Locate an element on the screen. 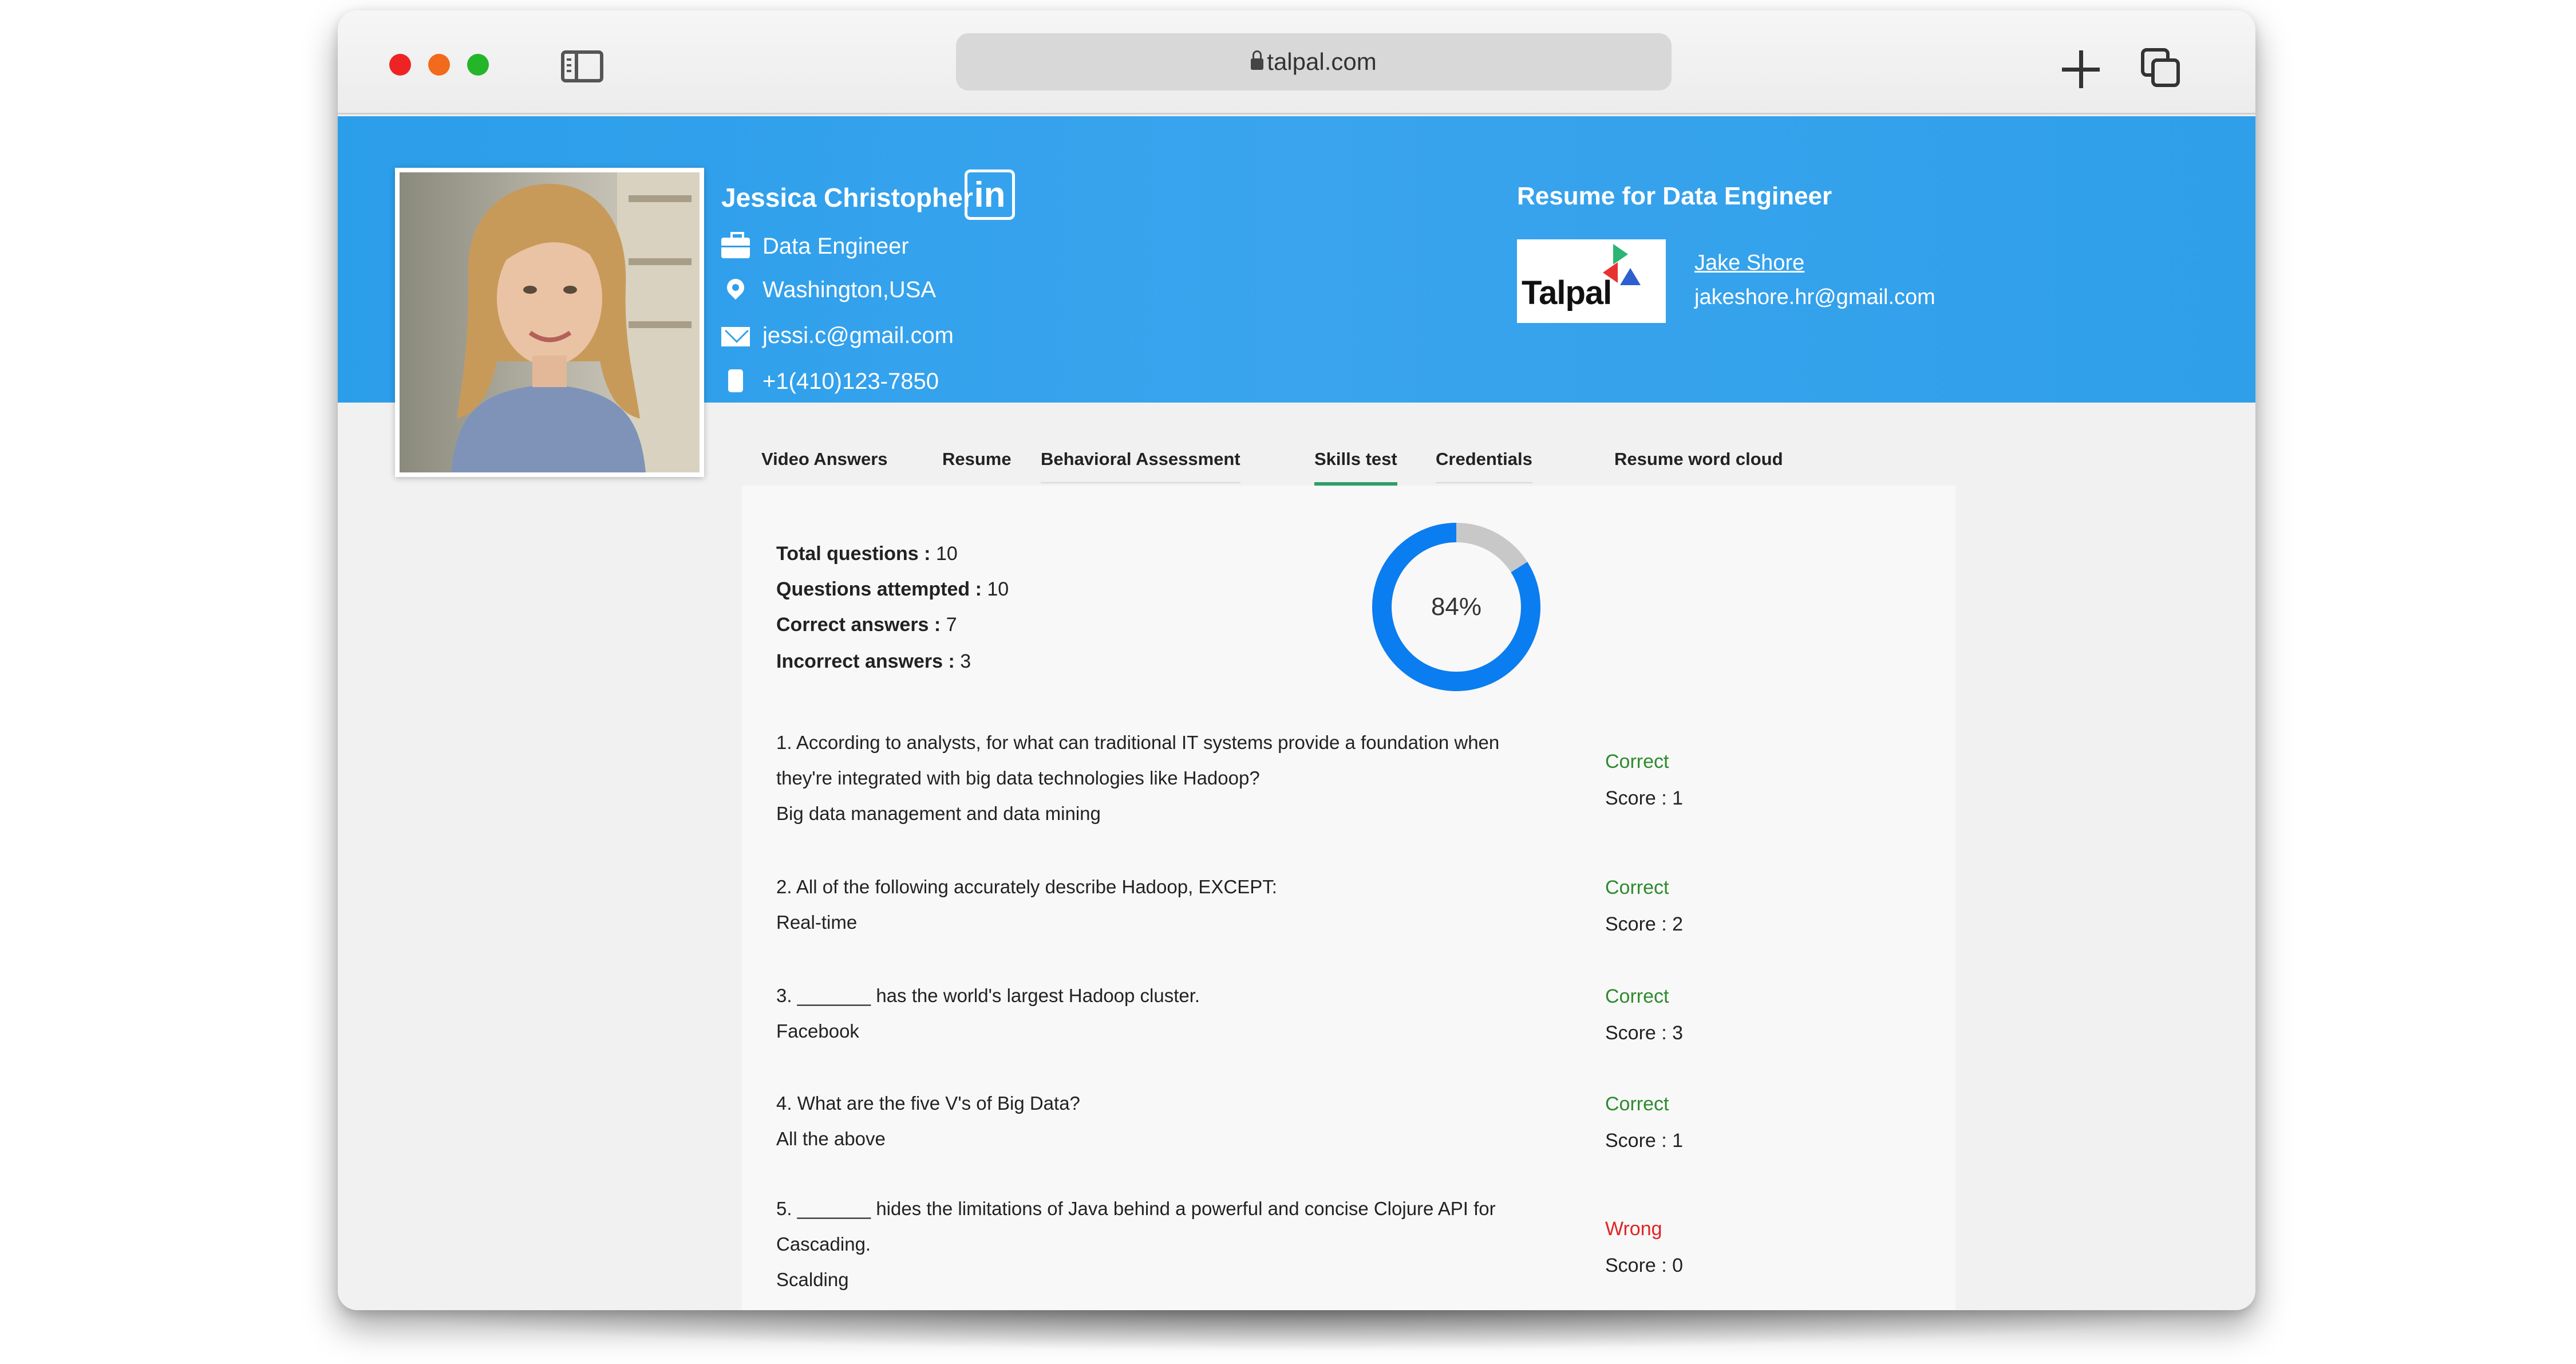 The image size is (2576, 1364). candidate-title: Data Engineer is located at coordinates (835, 246).